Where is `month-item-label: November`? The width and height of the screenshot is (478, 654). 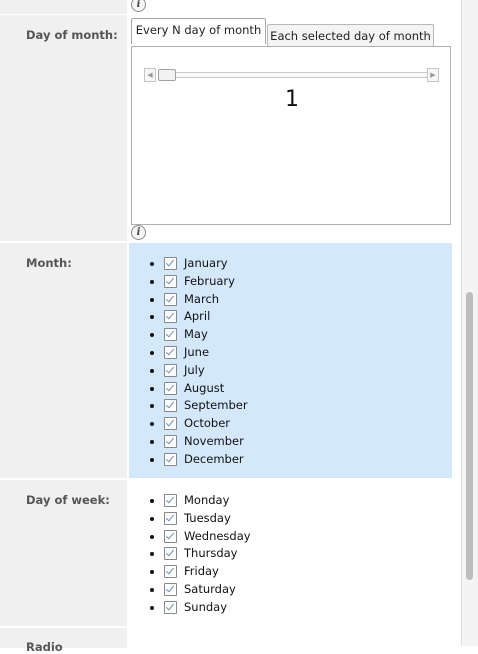
month-item-label: November is located at coordinates (214, 440).